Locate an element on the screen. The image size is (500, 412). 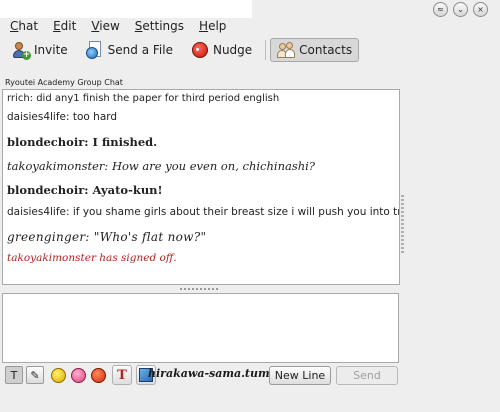
chat-message: daisies4life: too hard is located at coordinates (62, 117).